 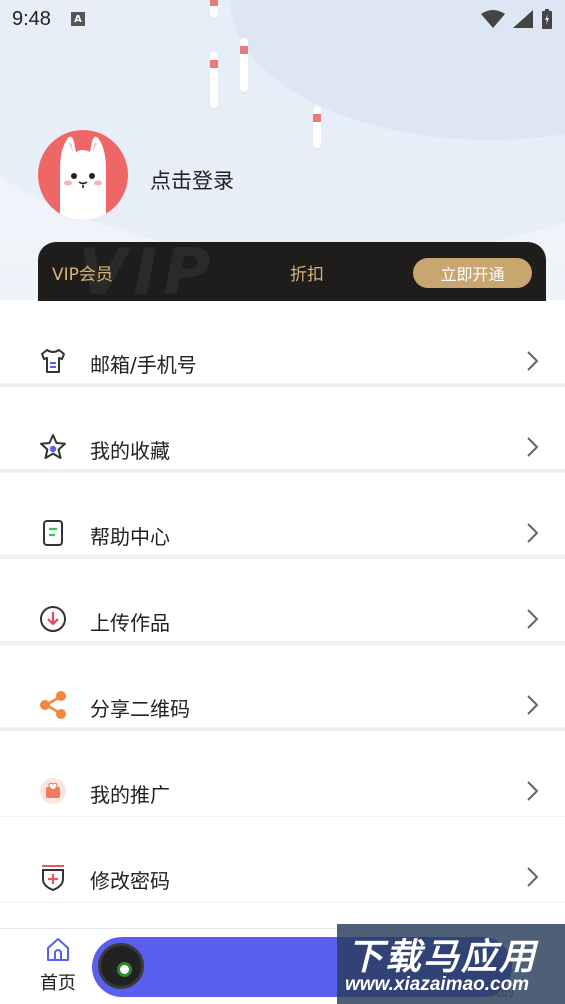 What do you see at coordinates (53, 361) in the screenshot?
I see `shirt-icon` at bounding box center [53, 361].